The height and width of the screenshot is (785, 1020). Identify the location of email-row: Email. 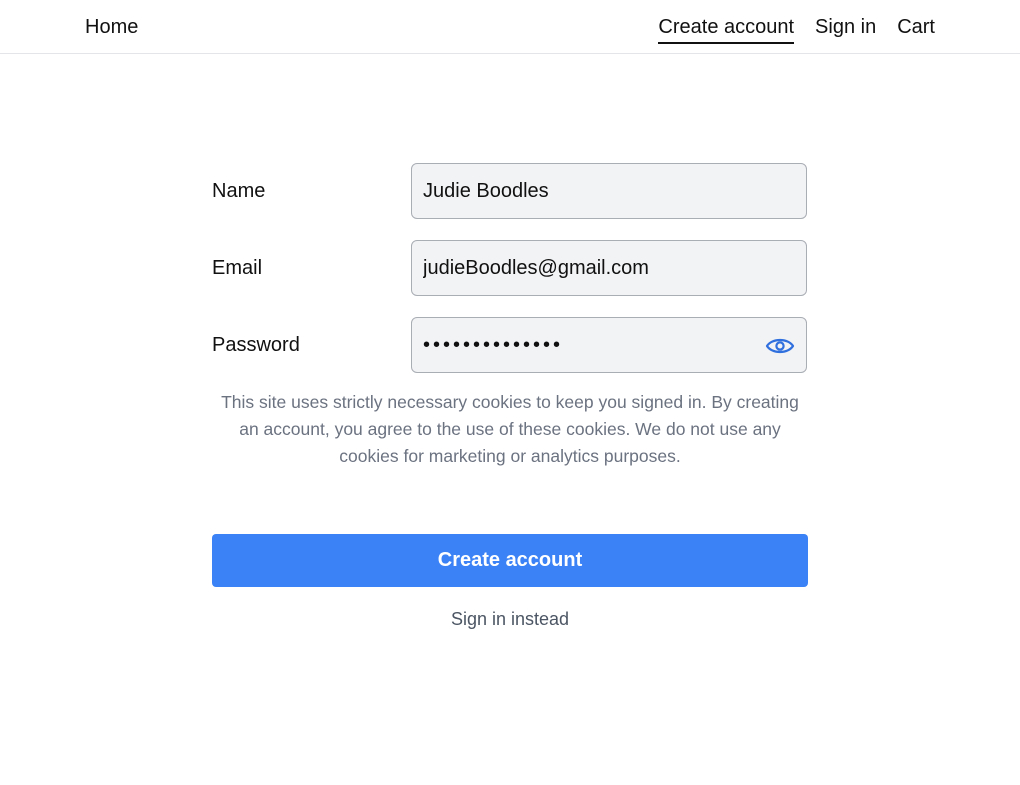
(510, 268).